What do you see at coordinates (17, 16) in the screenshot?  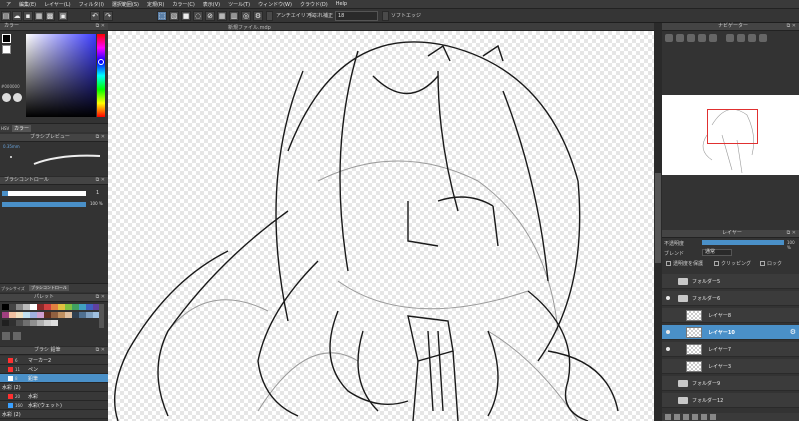 I see `cloud-icon: ☁` at bounding box center [17, 16].